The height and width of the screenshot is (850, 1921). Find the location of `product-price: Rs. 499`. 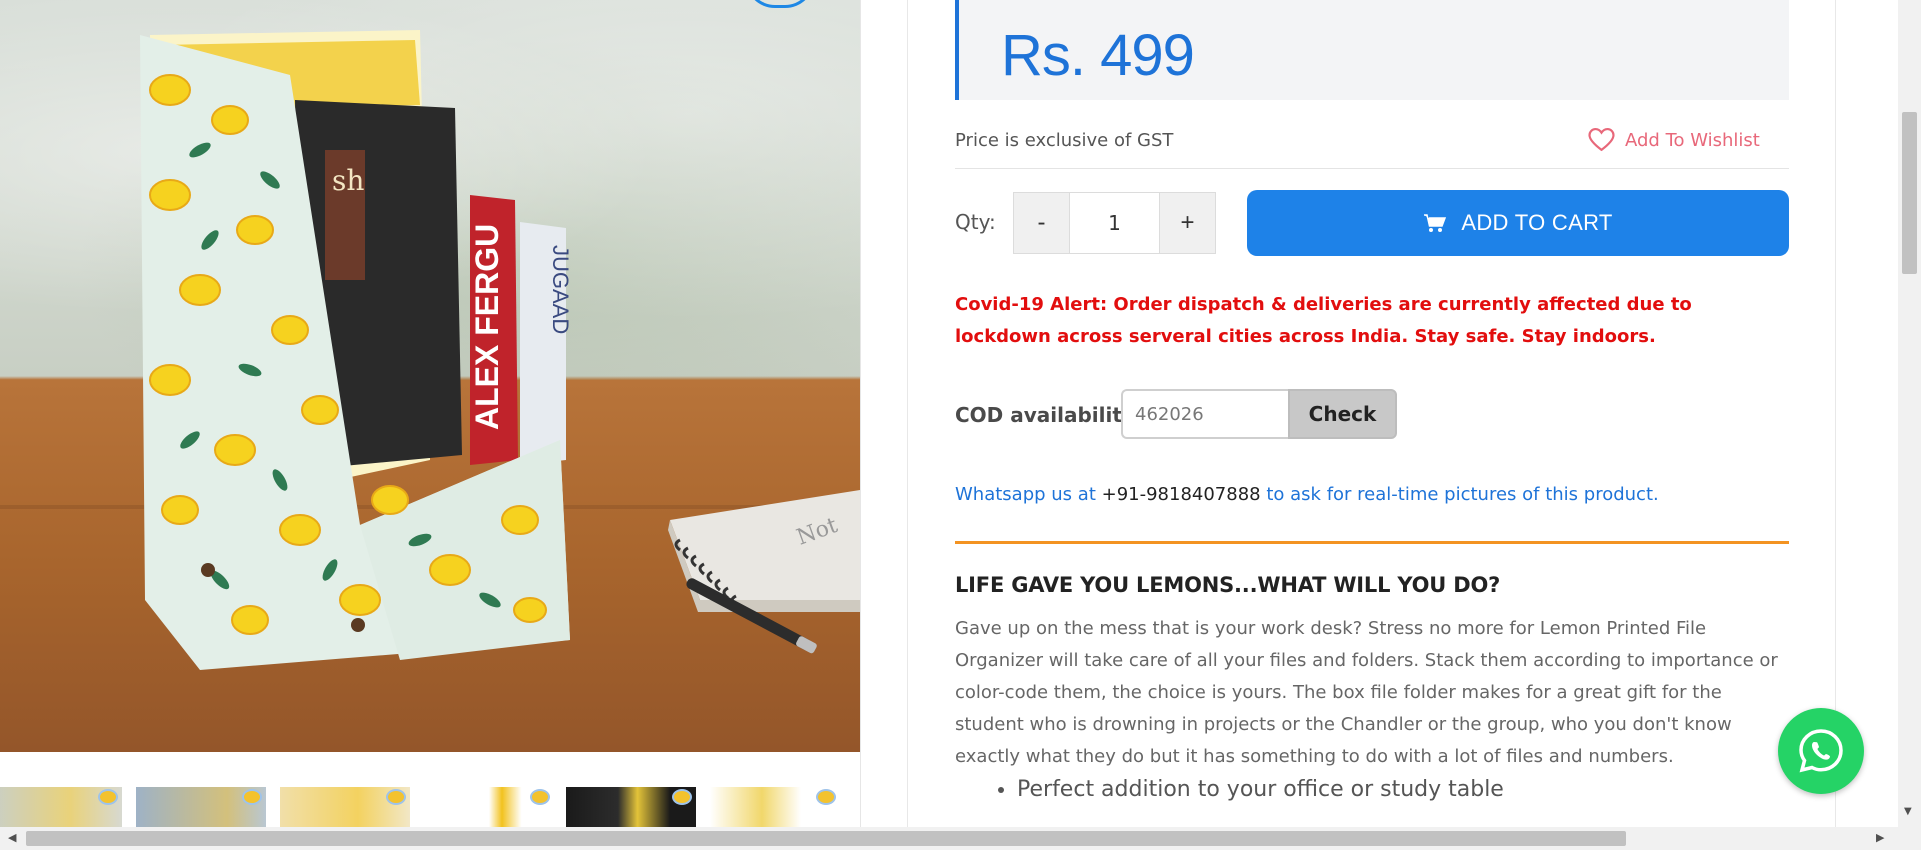

product-price: Rs. 499 is located at coordinates (1098, 55).